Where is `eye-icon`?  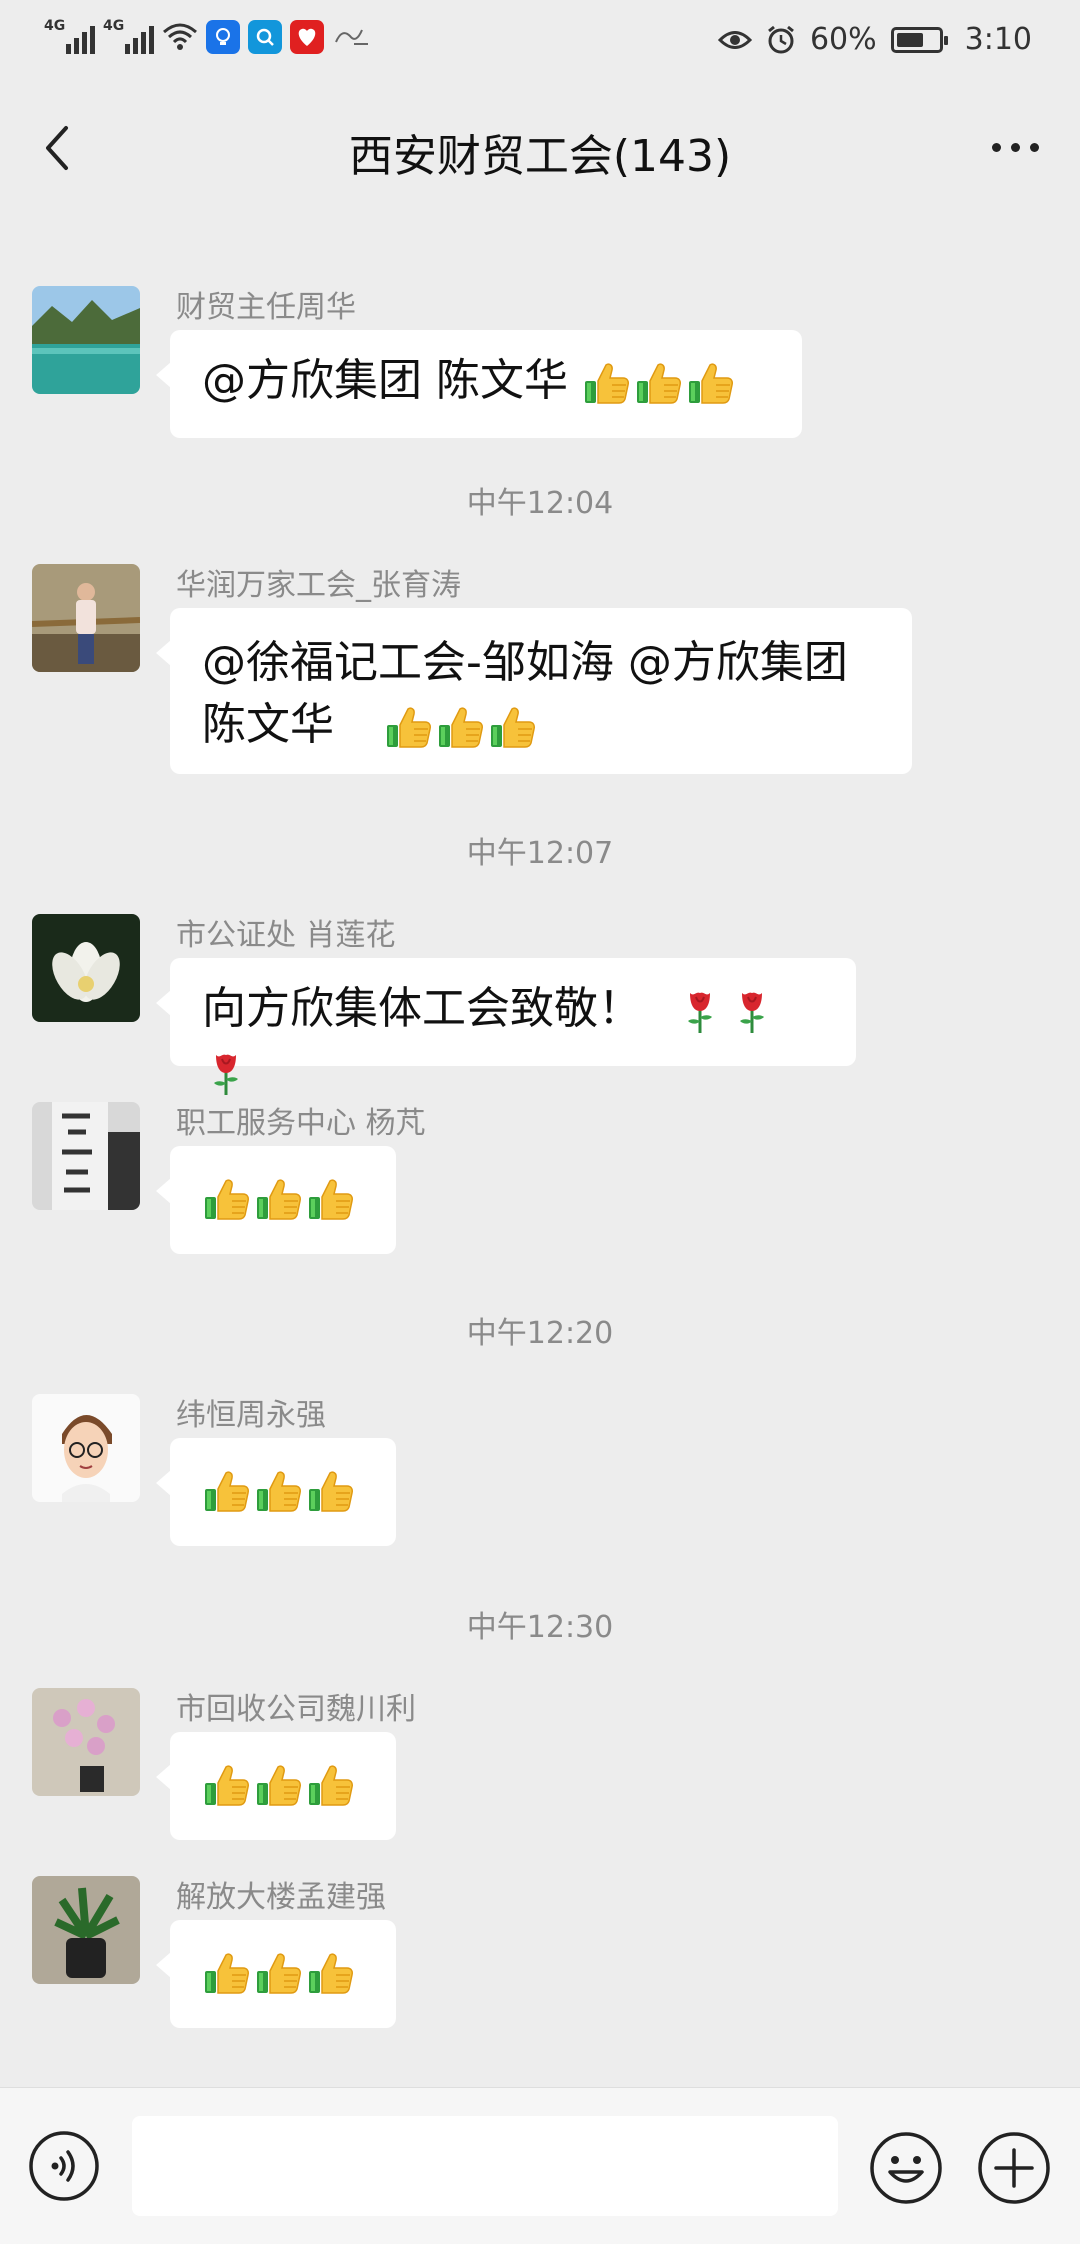
eye-icon is located at coordinates (734, 39).